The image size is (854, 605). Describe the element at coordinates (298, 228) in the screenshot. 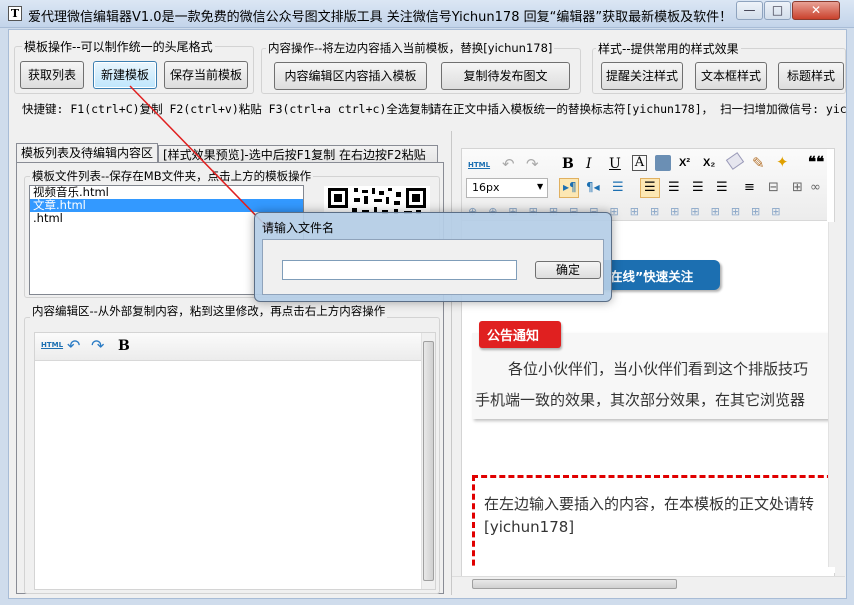

I see `dialog-title: 请输入文件名` at that location.